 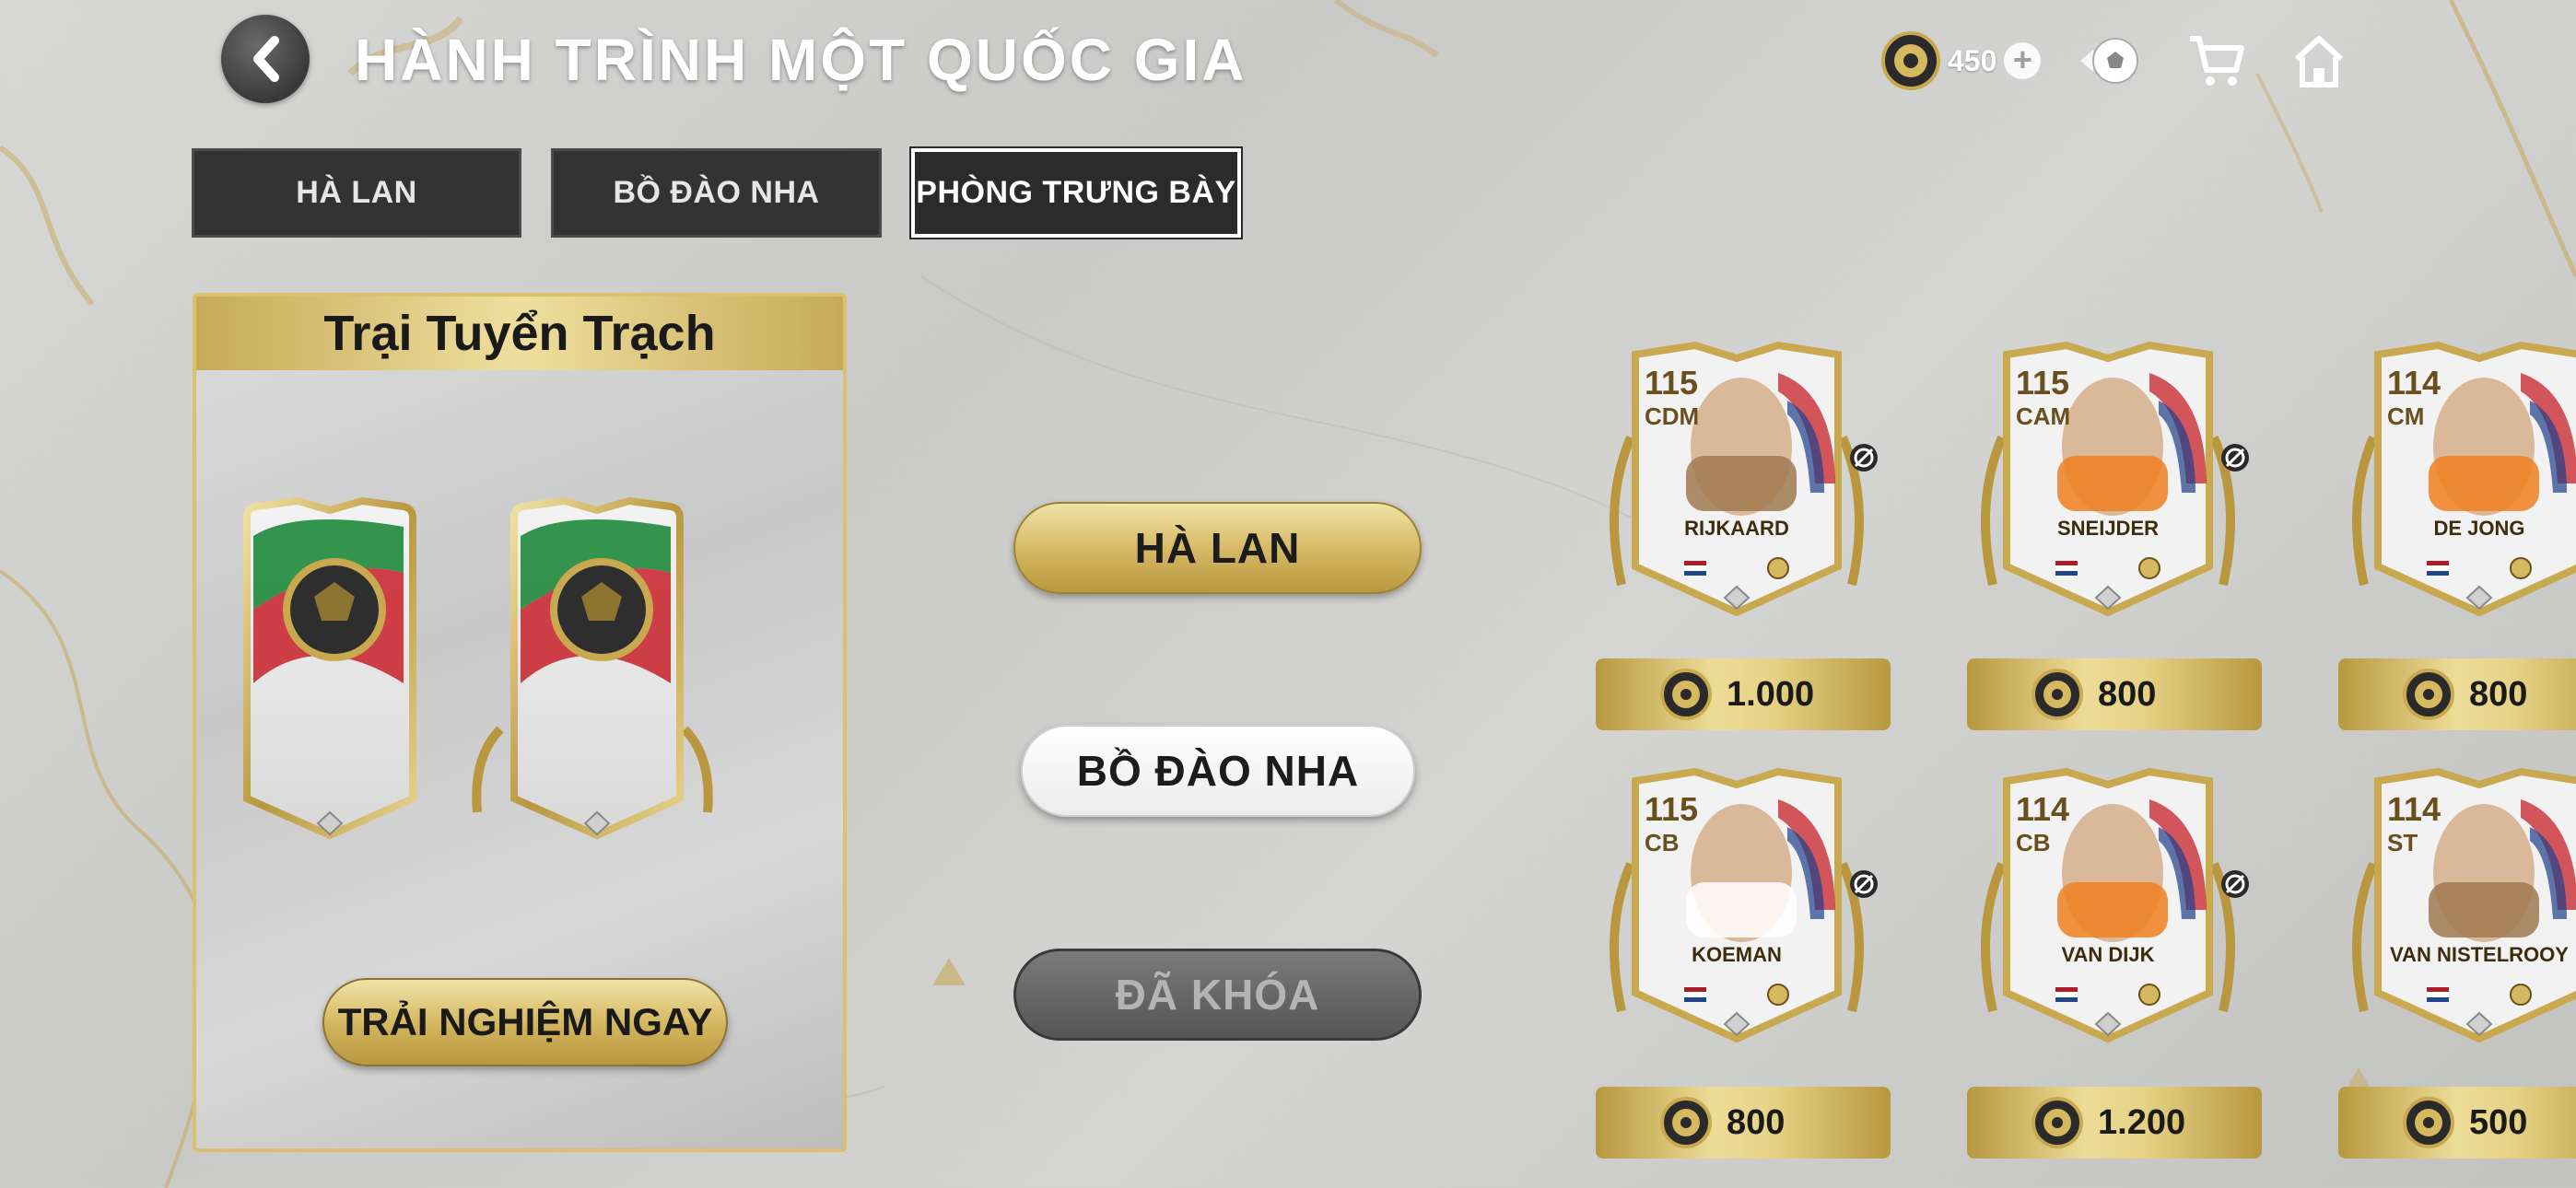 What do you see at coordinates (525, 1022) in the screenshot?
I see `try-now-button: TRẢI NGHIỆM NGAY` at bounding box center [525, 1022].